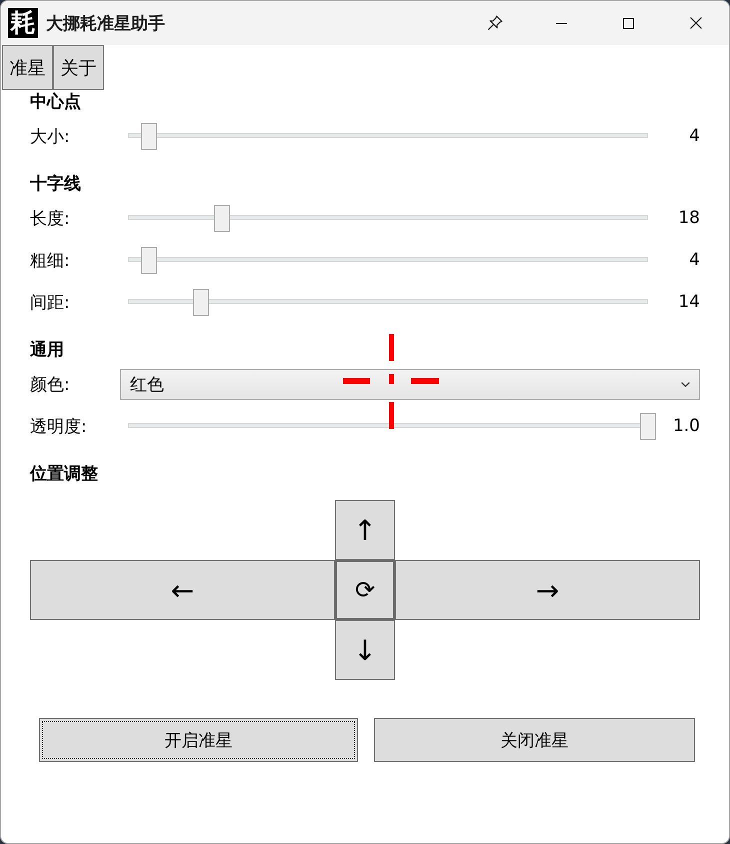  Describe the element at coordinates (198, 740) in the screenshot. I see `action-button: 开启准星` at that location.